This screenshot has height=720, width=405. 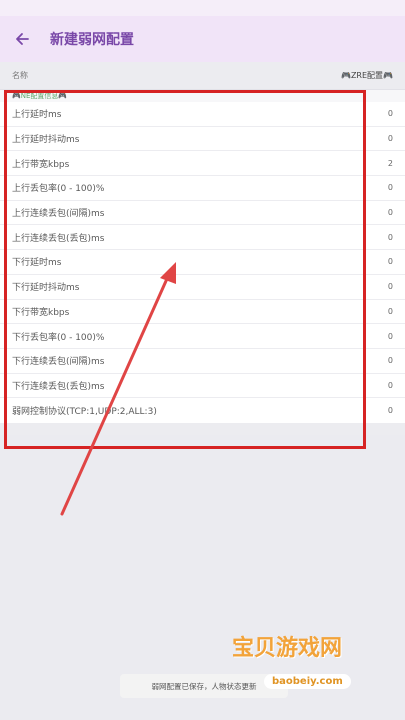 What do you see at coordinates (202, 428) in the screenshot?
I see `list-footer` at bounding box center [202, 428].